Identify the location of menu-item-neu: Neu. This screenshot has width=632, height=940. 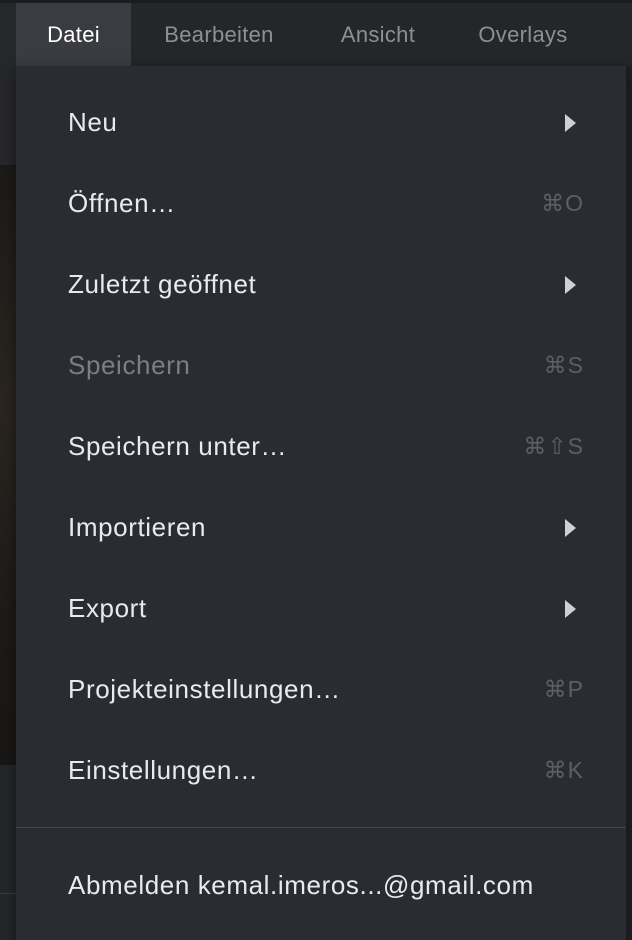
(321, 122).